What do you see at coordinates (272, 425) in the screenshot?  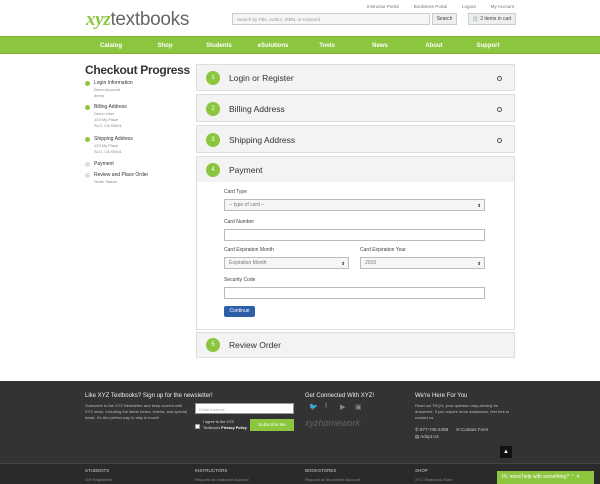 I see `subscribe-button: Subscribe Me` at bounding box center [272, 425].